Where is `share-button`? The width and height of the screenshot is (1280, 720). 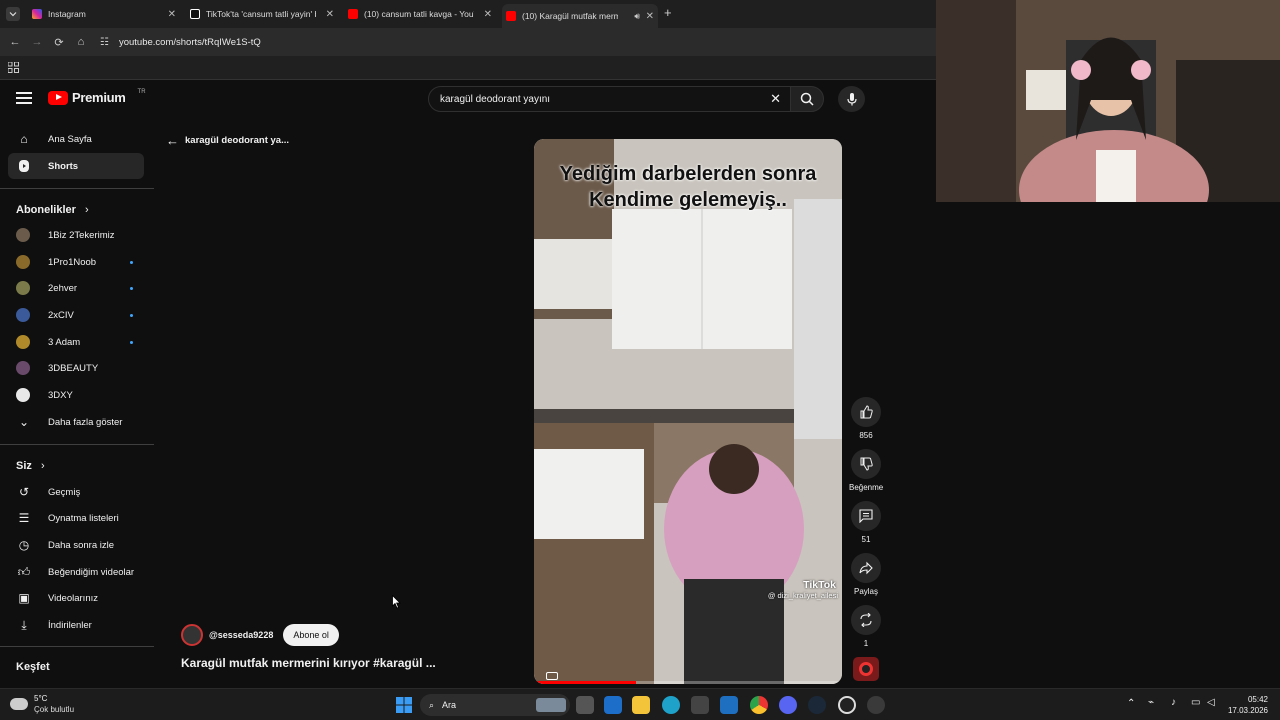
share-button is located at coordinates (866, 568).